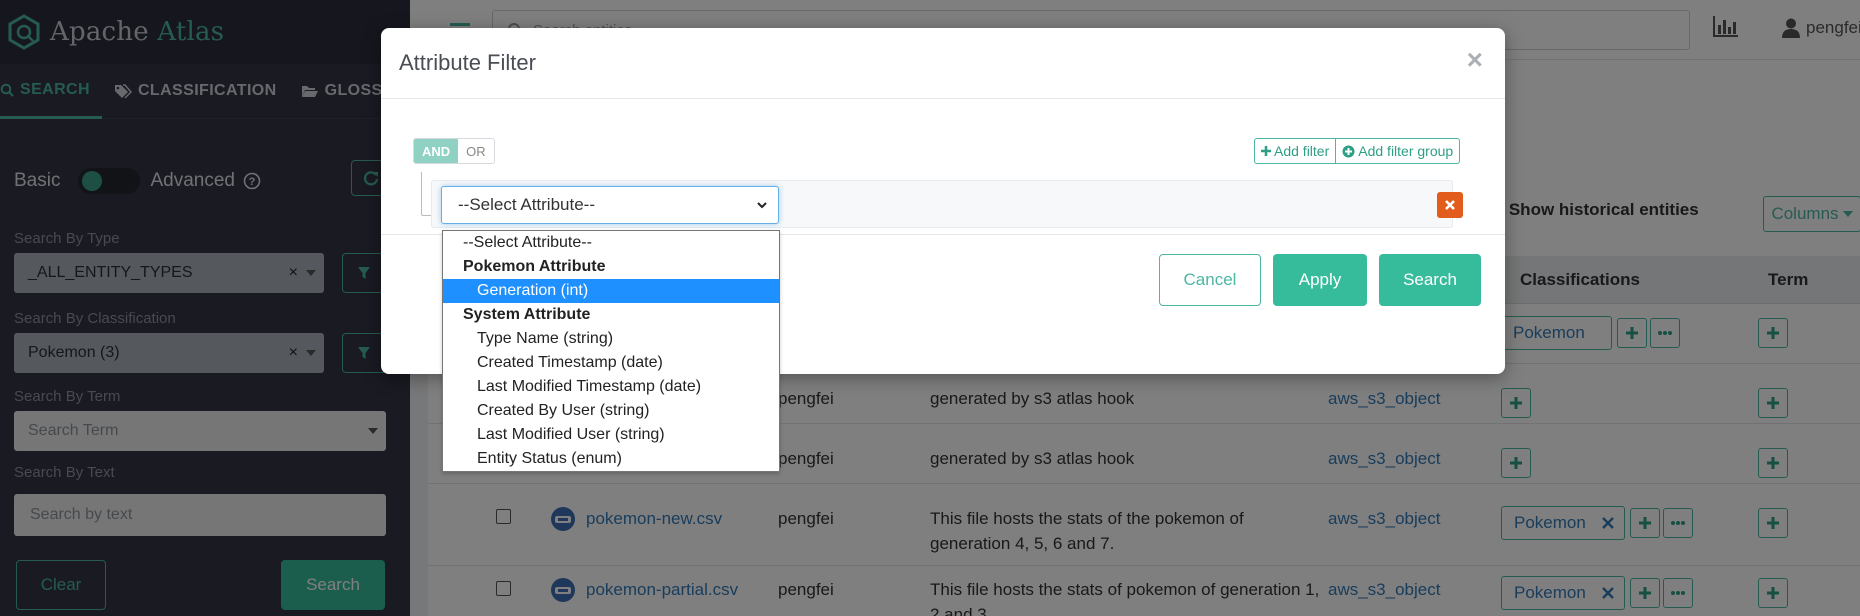 This screenshot has height=616, width=1860. Describe the element at coordinates (527, 314) in the screenshot. I see `dropdown-group-label: System Attribute` at that location.